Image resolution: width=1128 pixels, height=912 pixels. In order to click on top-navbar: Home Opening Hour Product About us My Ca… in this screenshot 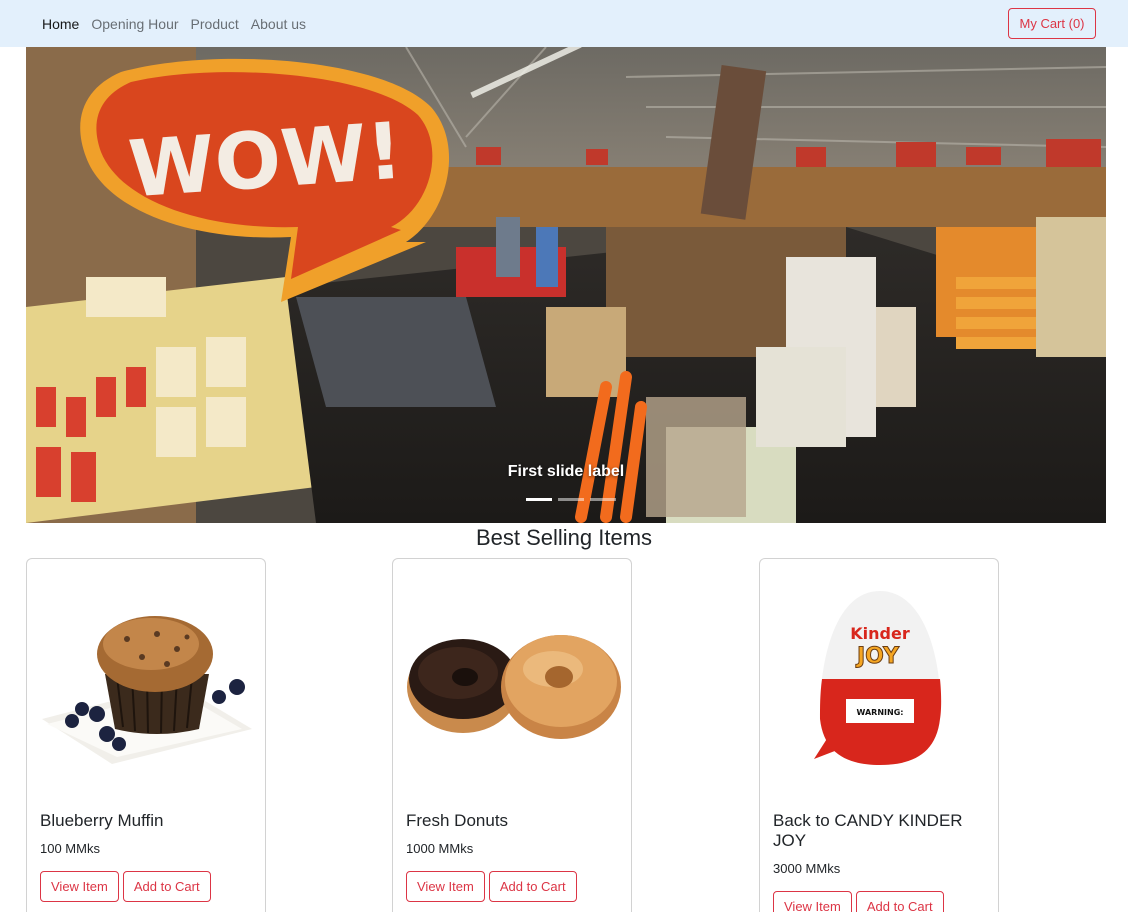, I will do `click(564, 23)`.